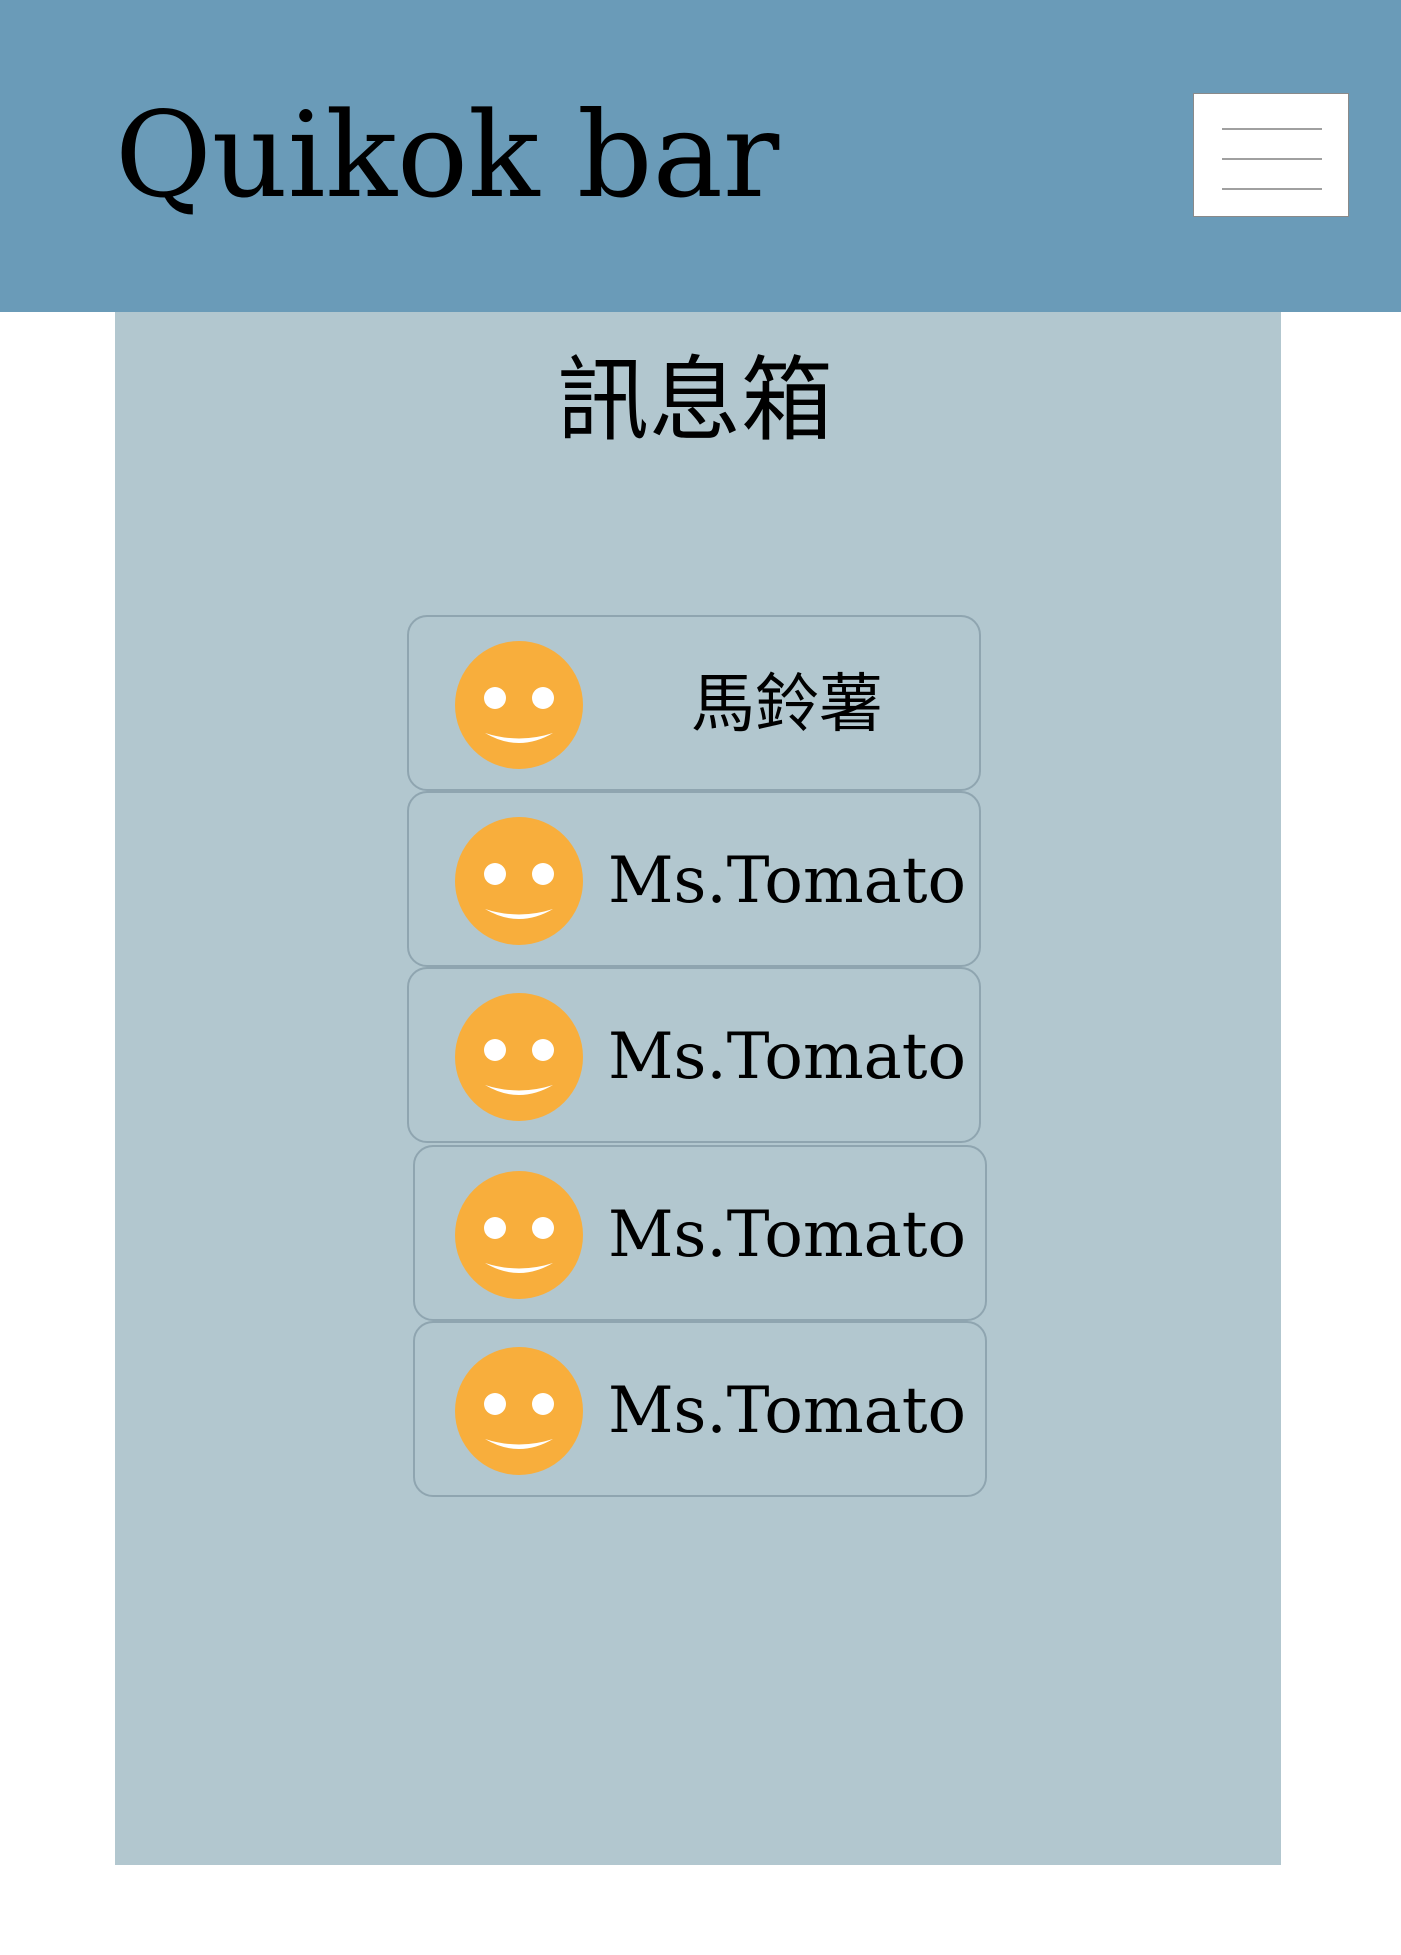 This screenshot has height=1955, width=1401. Describe the element at coordinates (694, 400) in the screenshot. I see `inbox-title: 訊息箱` at that location.